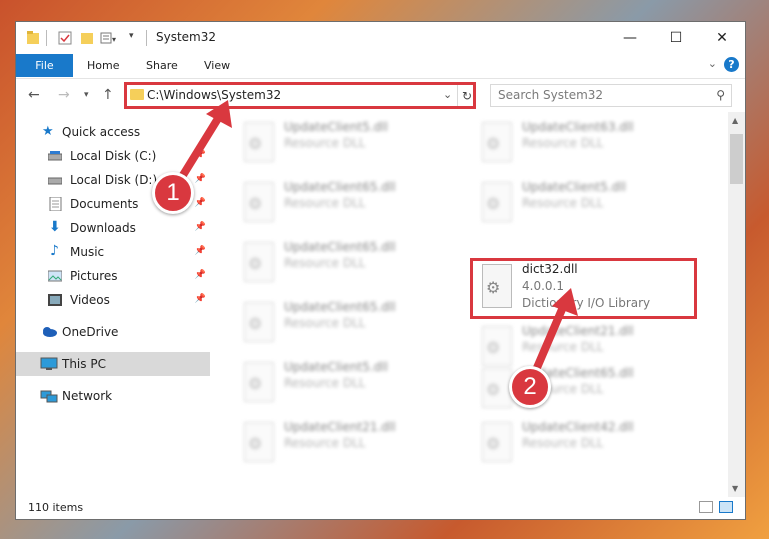 Image resolution: width=769 pixels, height=539 pixels. I want to click on callout-badge-1: 1, so click(173, 193).